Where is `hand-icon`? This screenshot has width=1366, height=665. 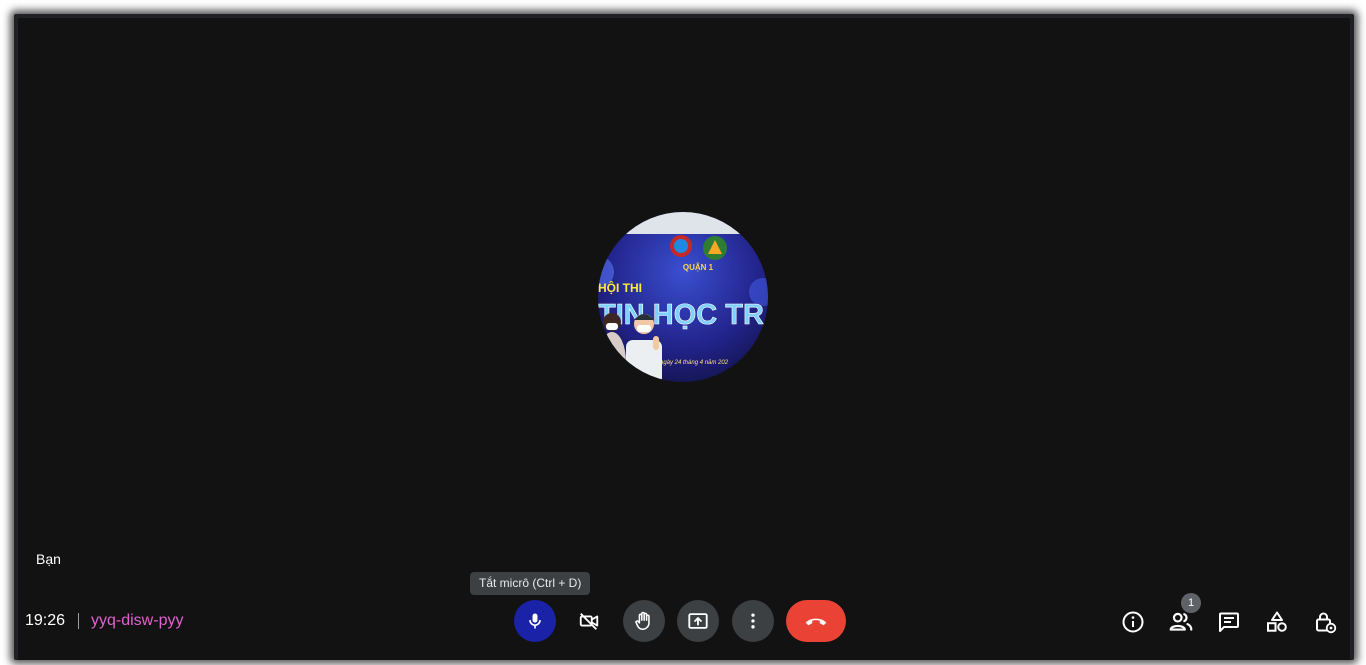
hand-icon is located at coordinates (644, 621).